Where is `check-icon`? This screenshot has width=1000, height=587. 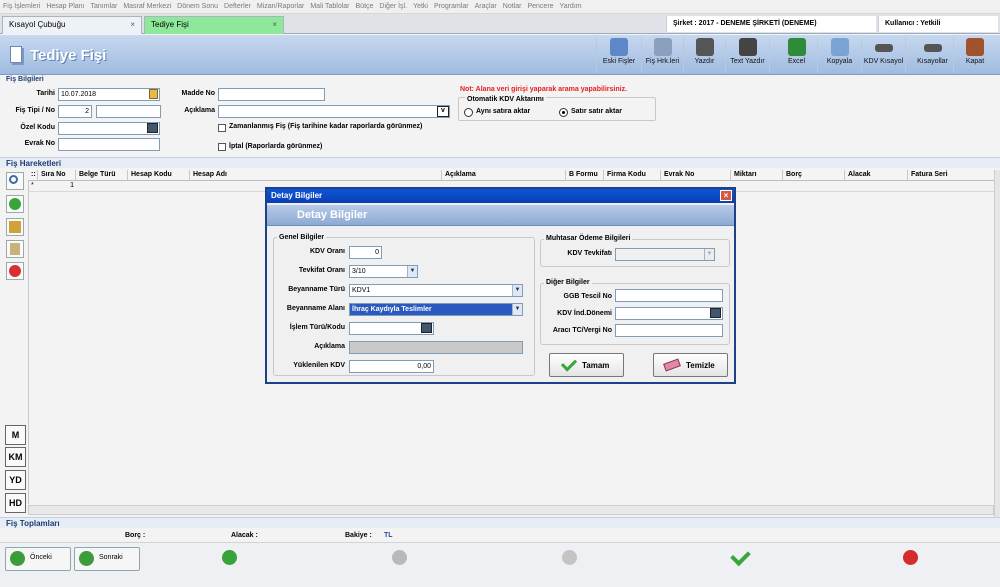
check-icon is located at coordinates (569, 363).